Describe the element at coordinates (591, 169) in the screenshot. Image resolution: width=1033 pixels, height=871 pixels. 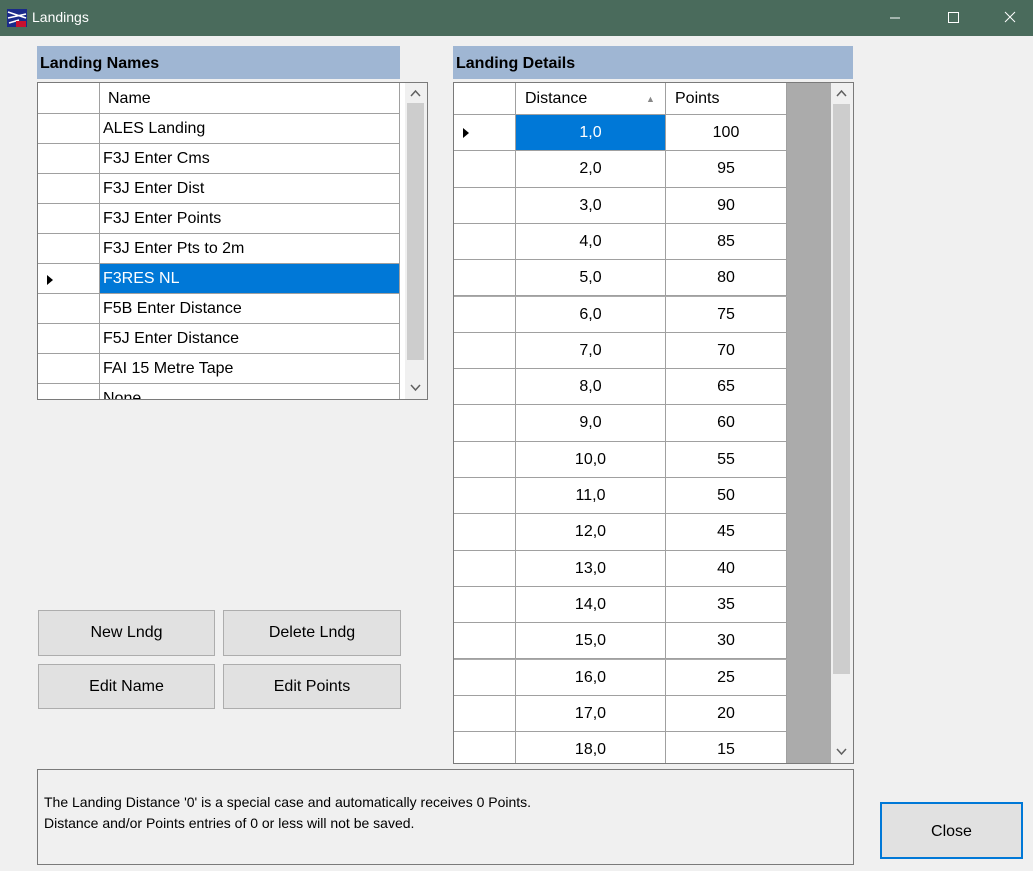
I see `distance-cell: 2,0` at that location.